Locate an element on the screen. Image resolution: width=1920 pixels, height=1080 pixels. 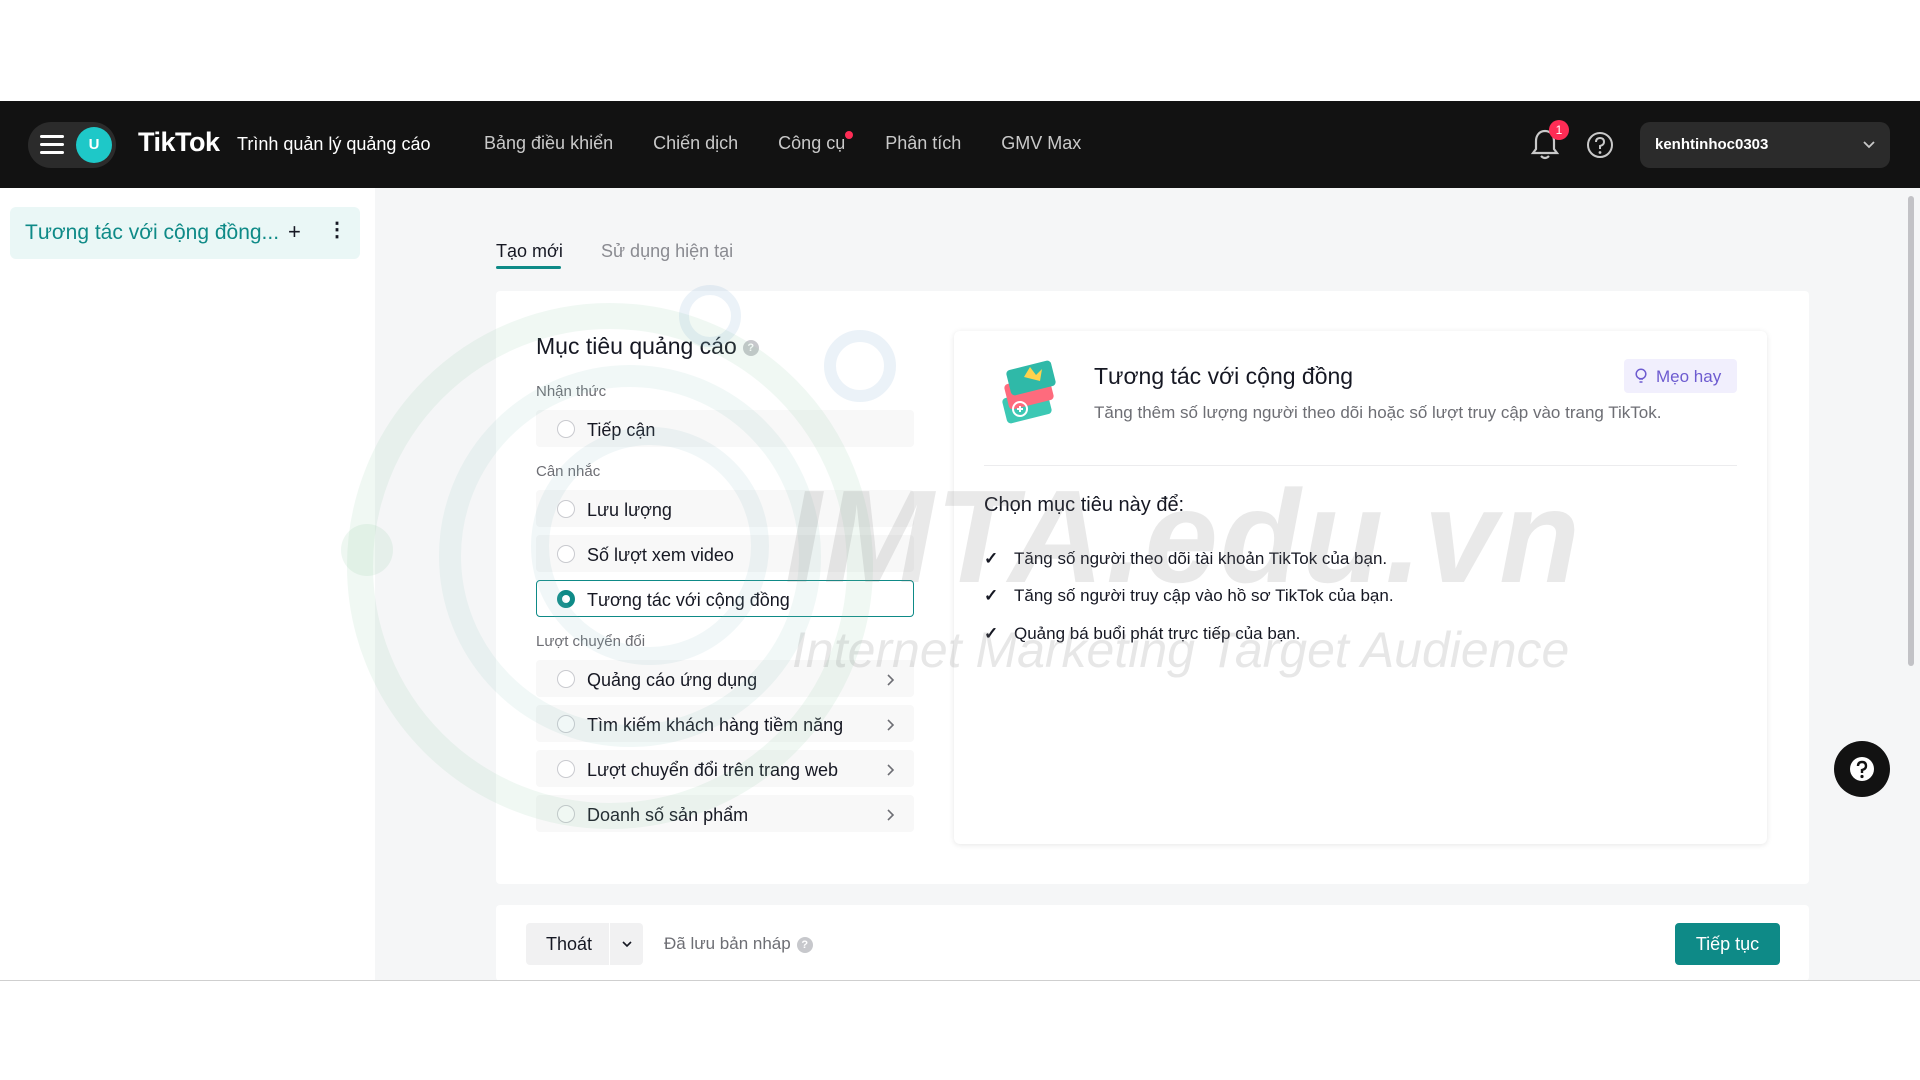
help-chat-button is located at coordinates (1862, 769).